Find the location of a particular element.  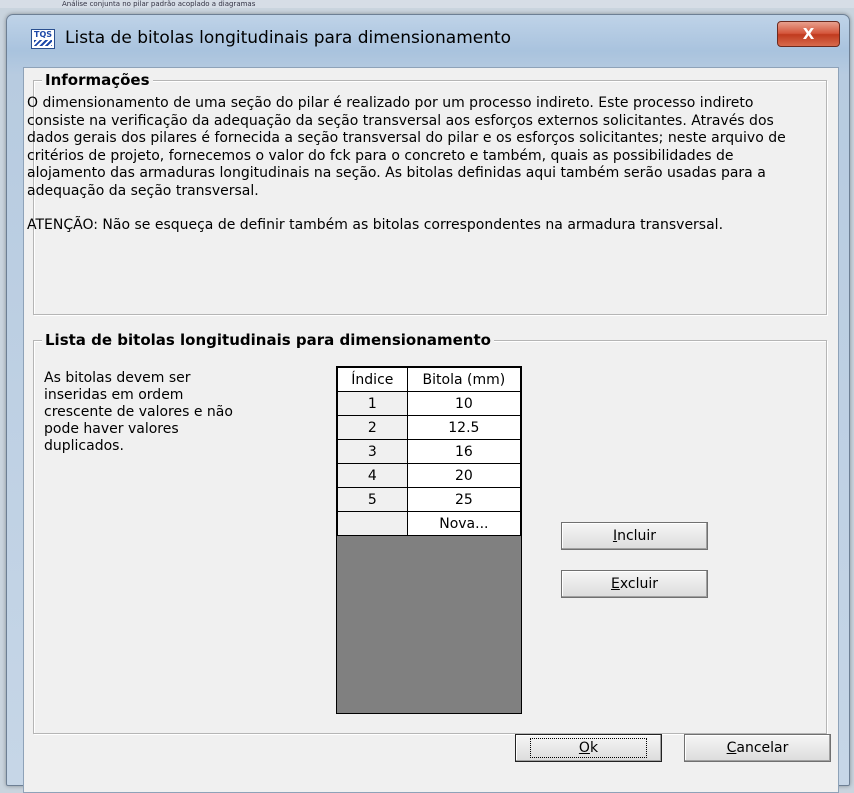

table-row: 3 16 is located at coordinates (429, 451).